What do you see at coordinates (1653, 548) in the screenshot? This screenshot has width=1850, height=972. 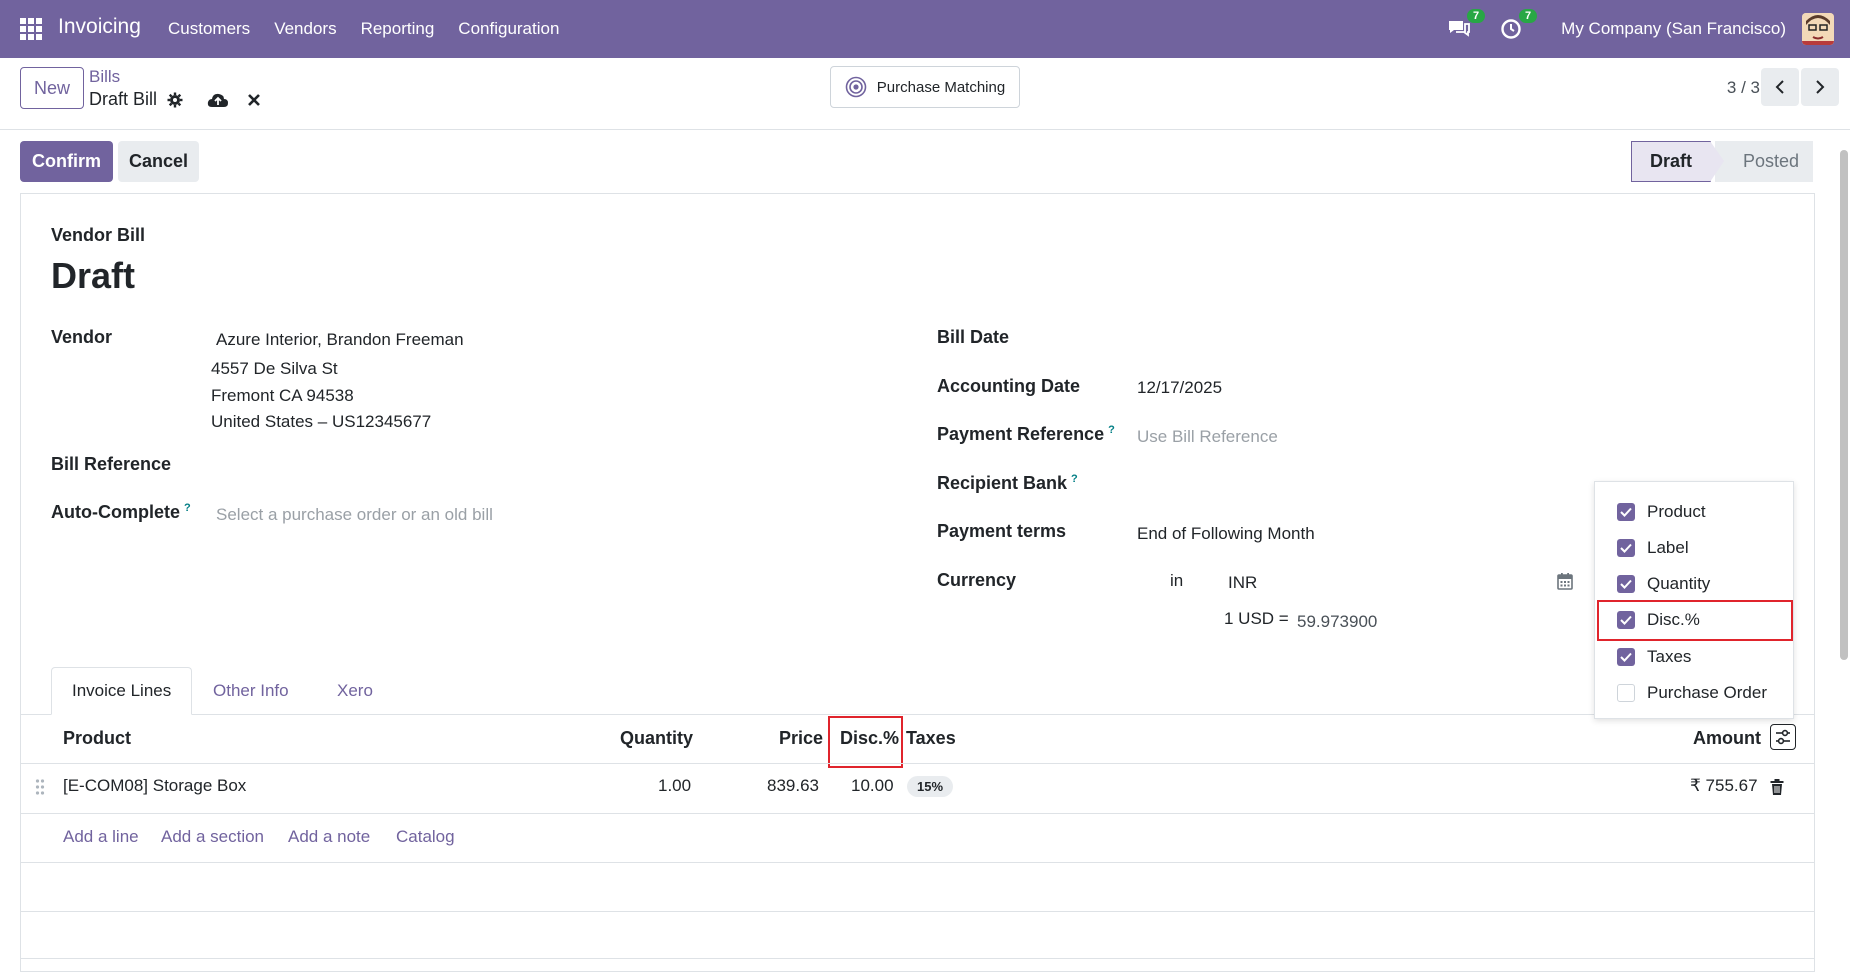 I see `column-option-label-field: Label` at bounding box center [1653, 548].